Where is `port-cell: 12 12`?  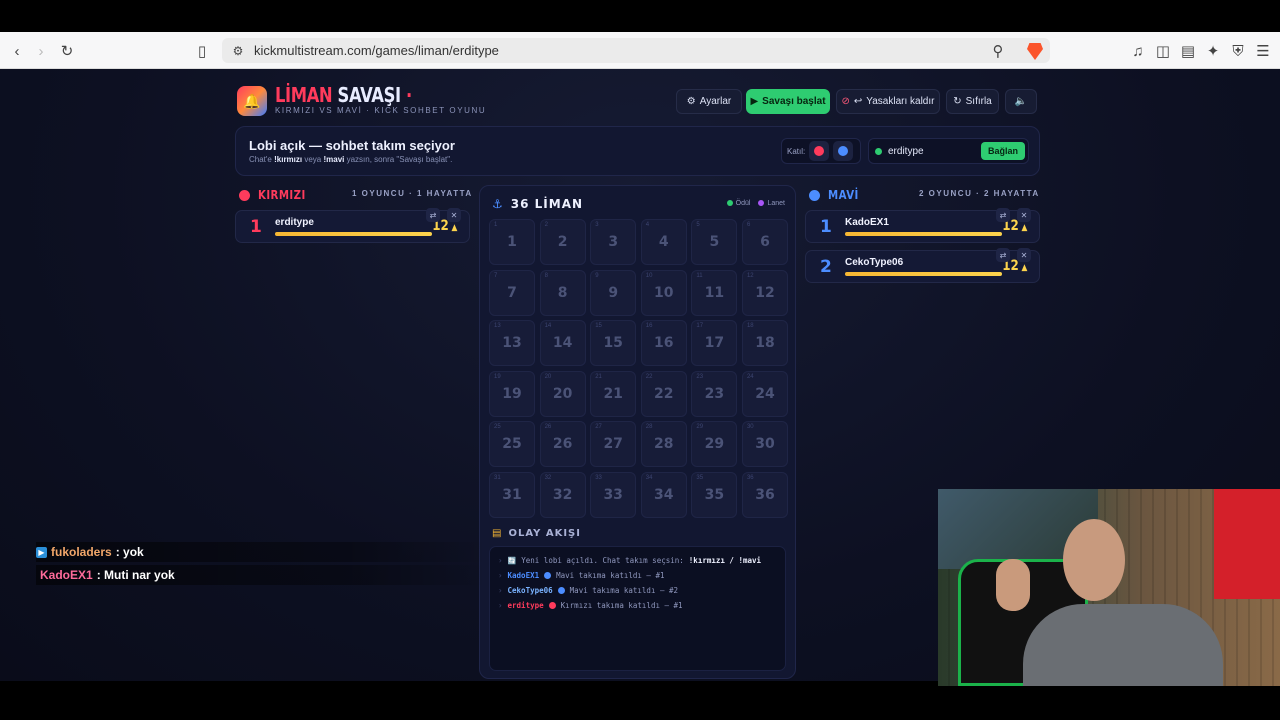 port-cell: 12 12 is located at coordinates (764, 292).